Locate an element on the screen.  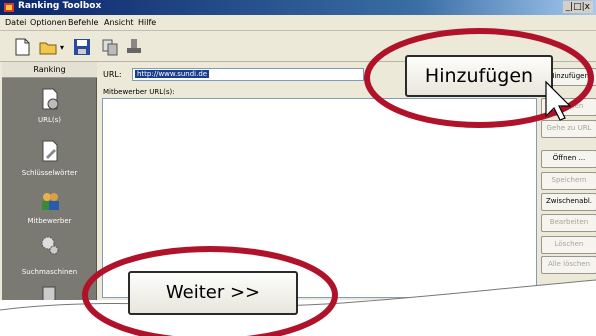
new-file-icon is located at coordinates (22, 47).